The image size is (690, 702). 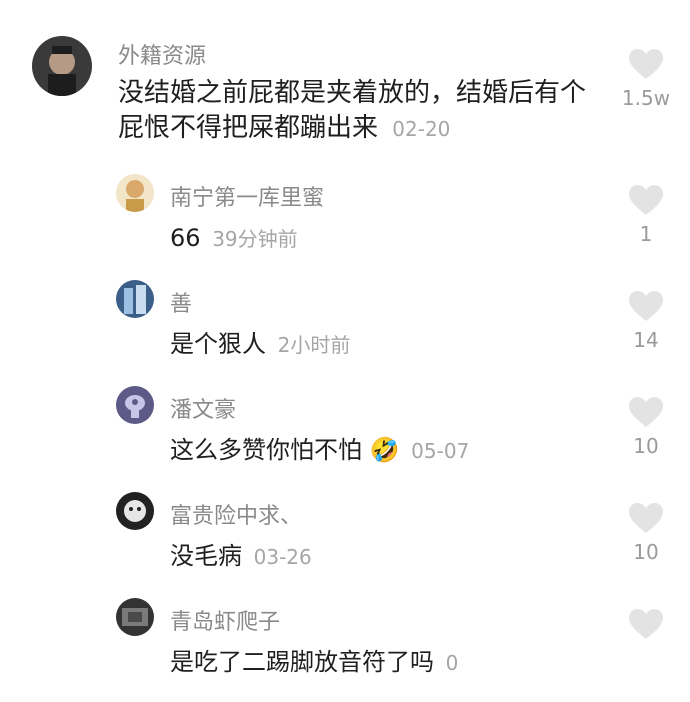 What do you see at coordinates (162, 54) in the screenshot?
I see `username: 外籍资源` at bounding box center [162, 54].